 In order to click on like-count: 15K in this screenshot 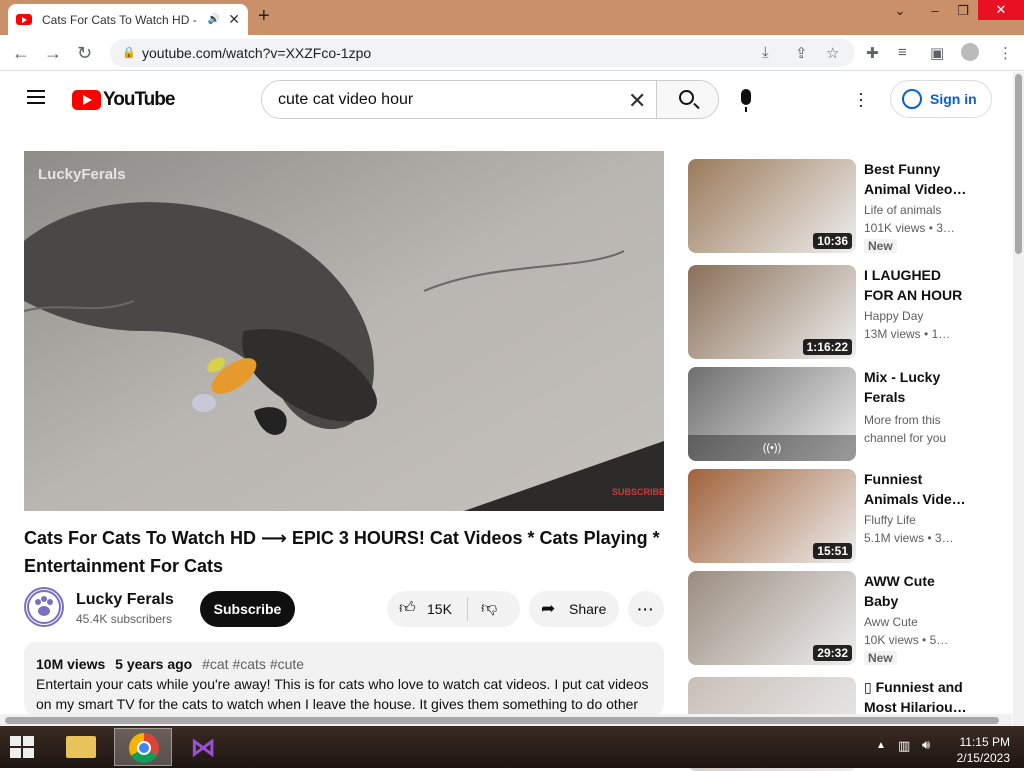, I will do `click(439, 609)`.